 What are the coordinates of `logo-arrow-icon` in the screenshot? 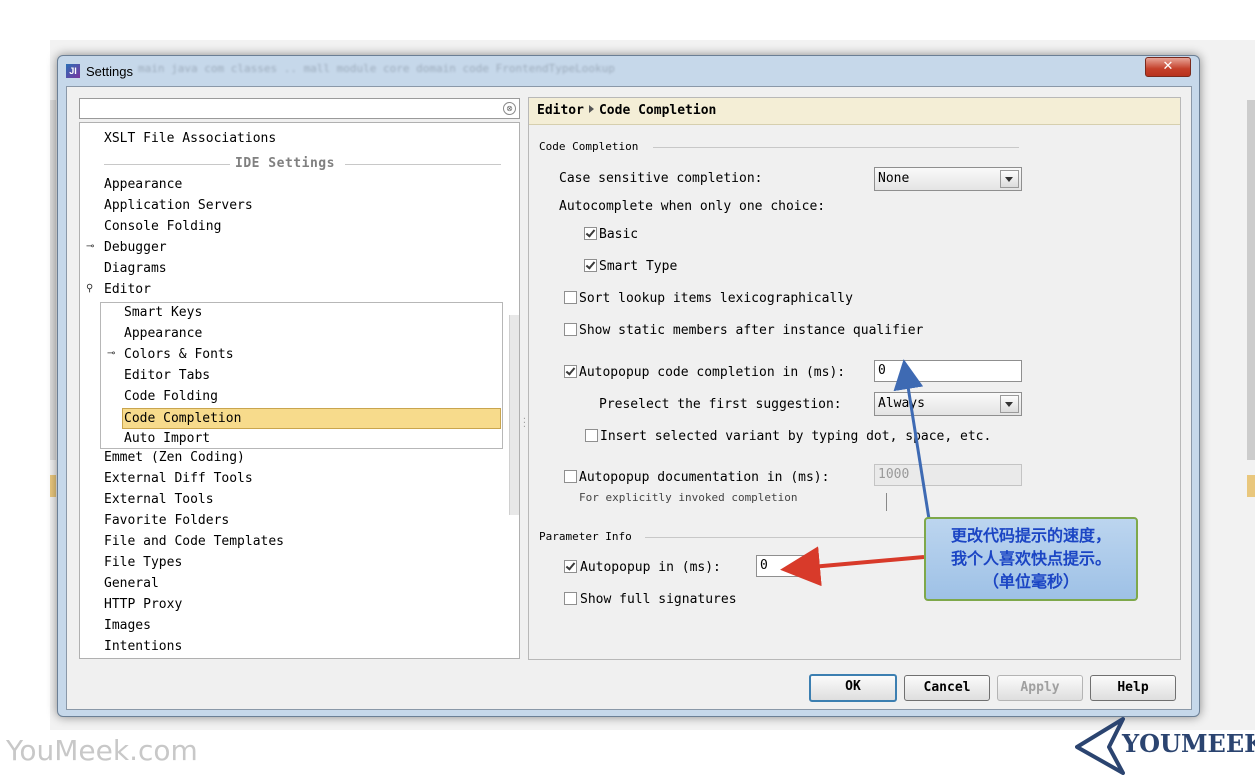 It's located at (1100, 746).